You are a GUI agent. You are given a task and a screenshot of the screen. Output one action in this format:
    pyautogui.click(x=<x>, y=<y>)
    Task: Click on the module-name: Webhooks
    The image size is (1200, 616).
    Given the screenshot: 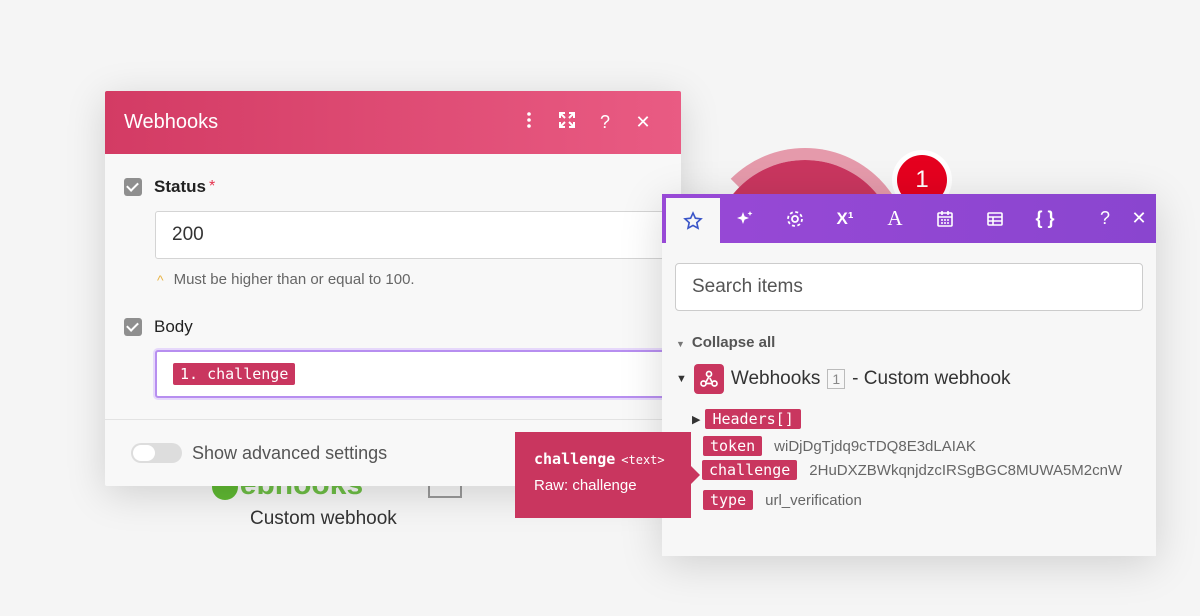 What is the action you would take?
    pyautogui.click(x=775, y=378)
    